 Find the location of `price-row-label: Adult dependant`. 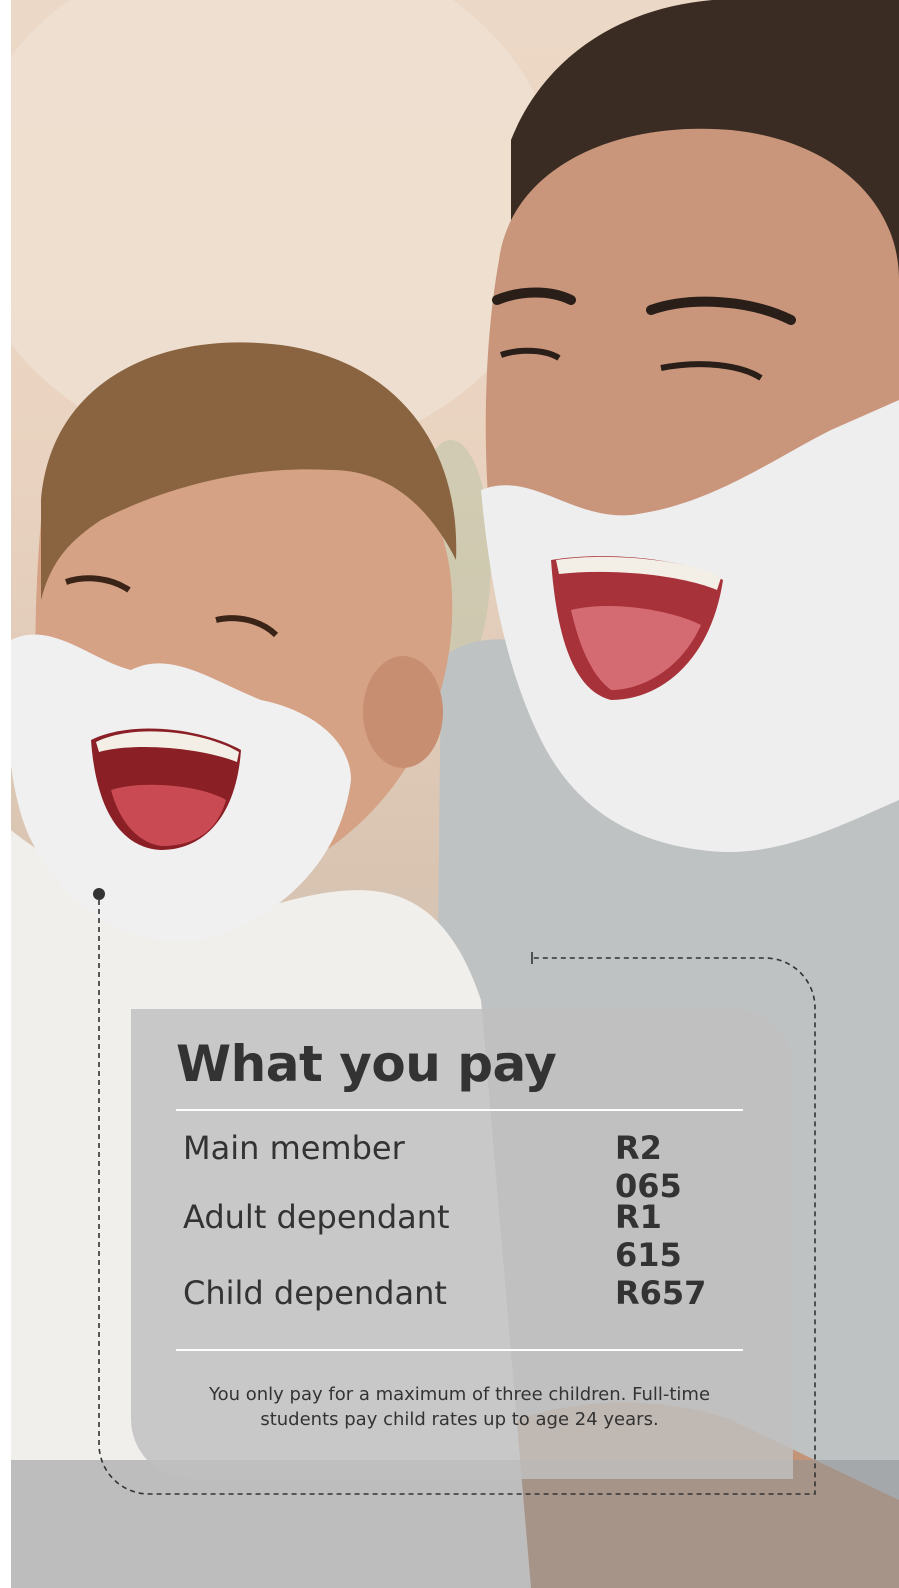

price-row-label: Adult dependant is located at coordinates (316, 1217).